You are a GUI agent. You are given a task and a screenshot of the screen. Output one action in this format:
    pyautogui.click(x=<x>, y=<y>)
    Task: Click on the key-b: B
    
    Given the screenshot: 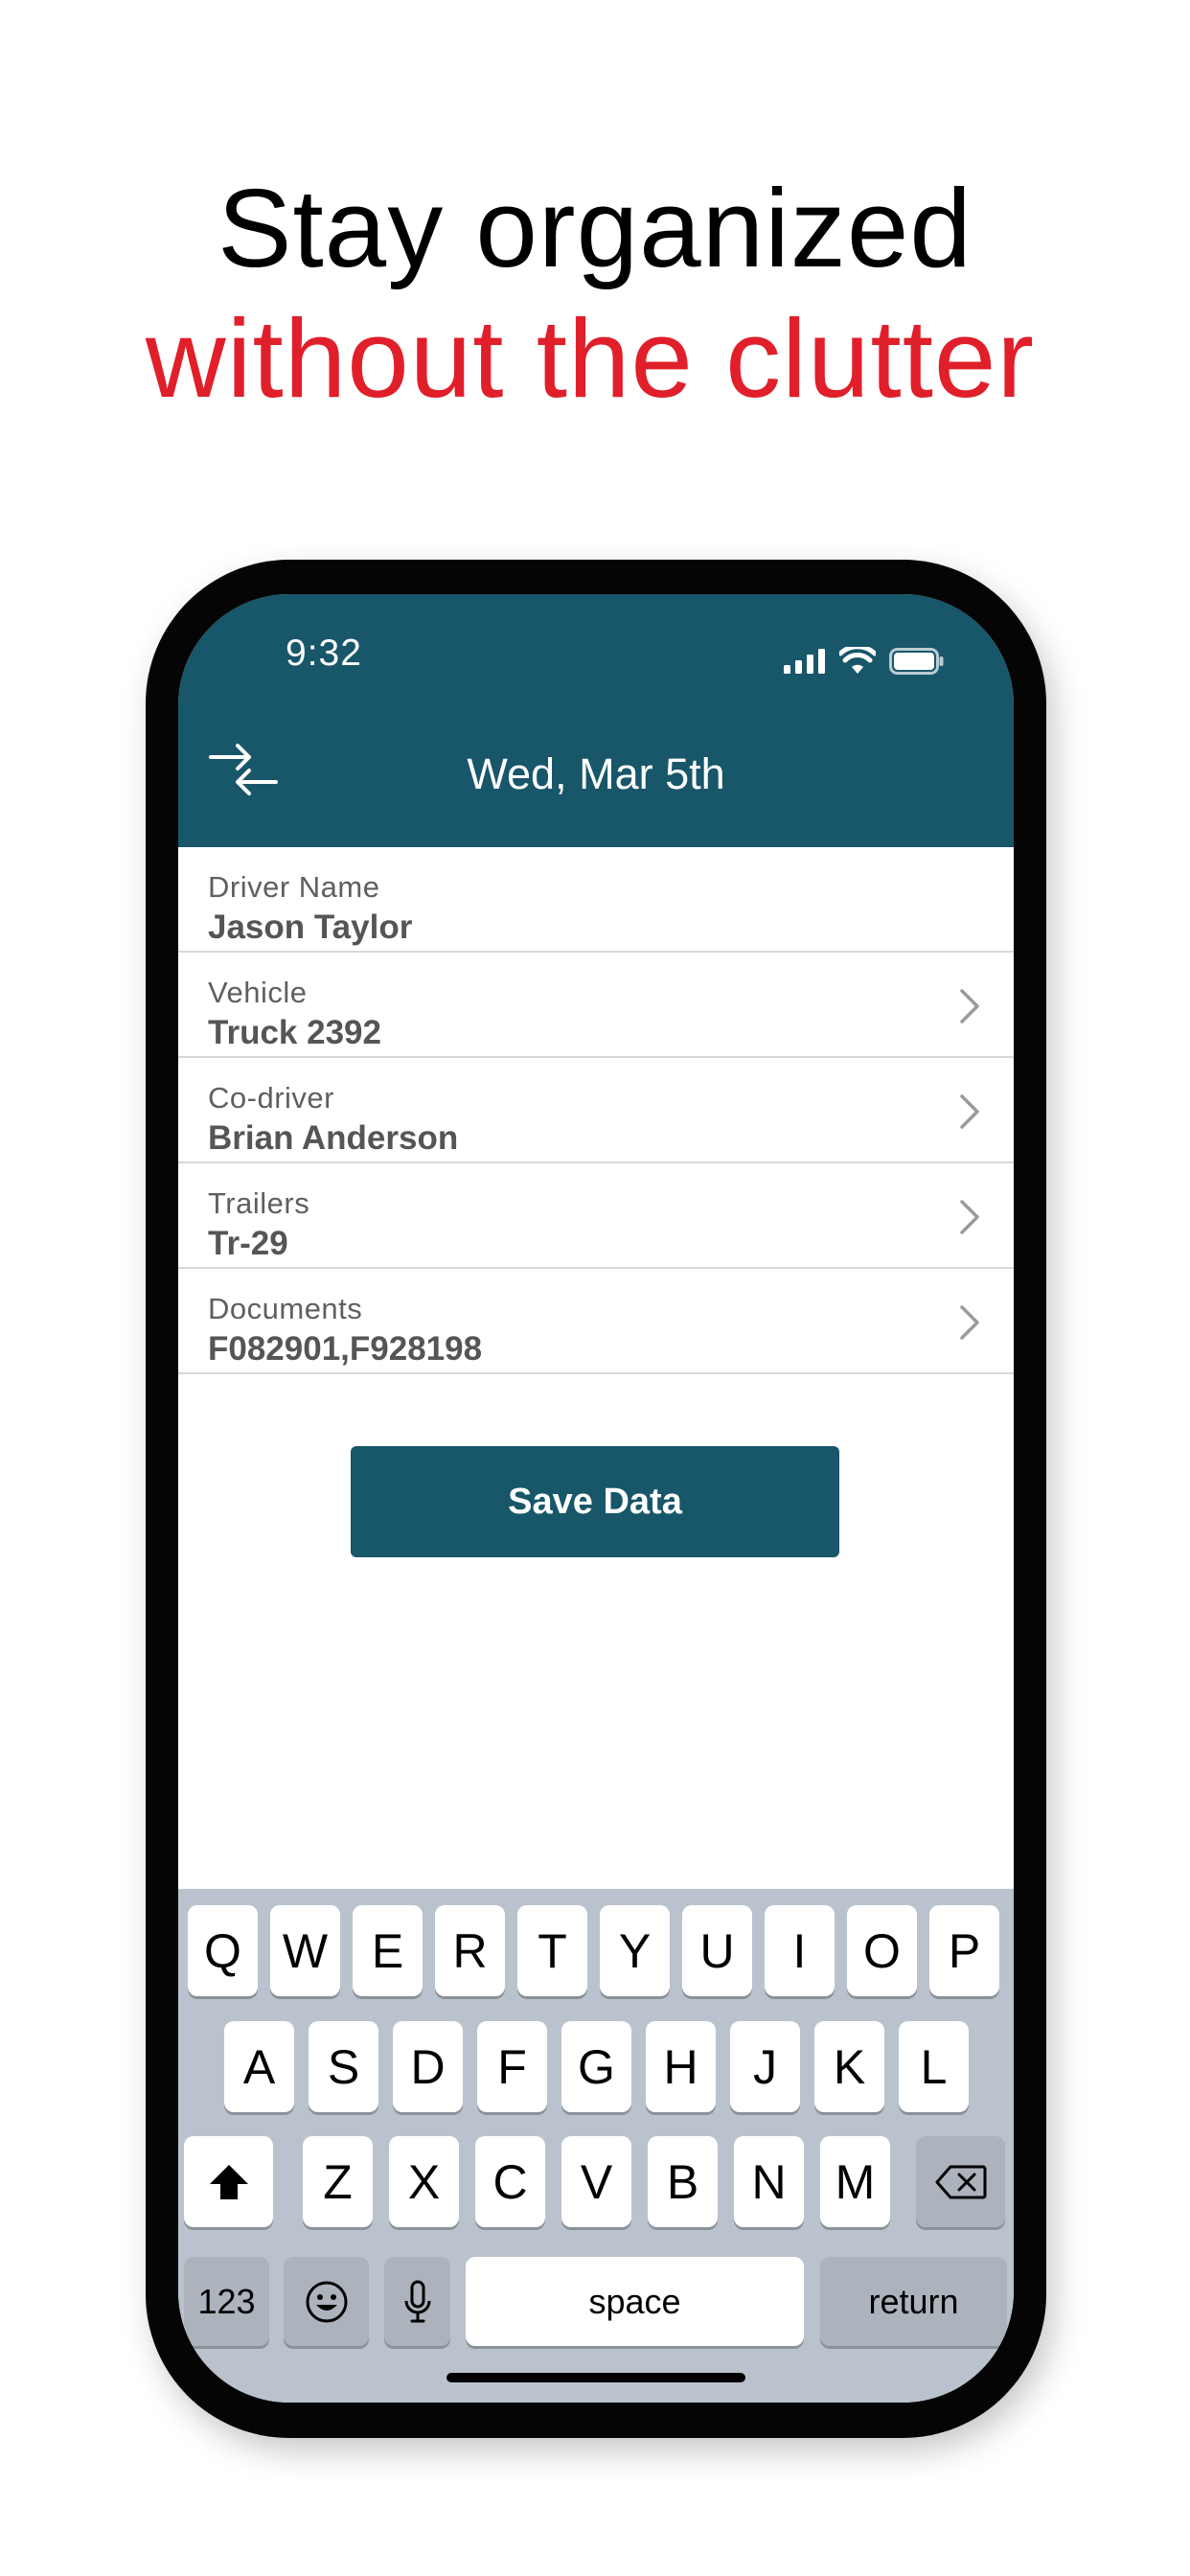 What is the action you would take?
    pyautogui.click(x=683, y=2181)
    